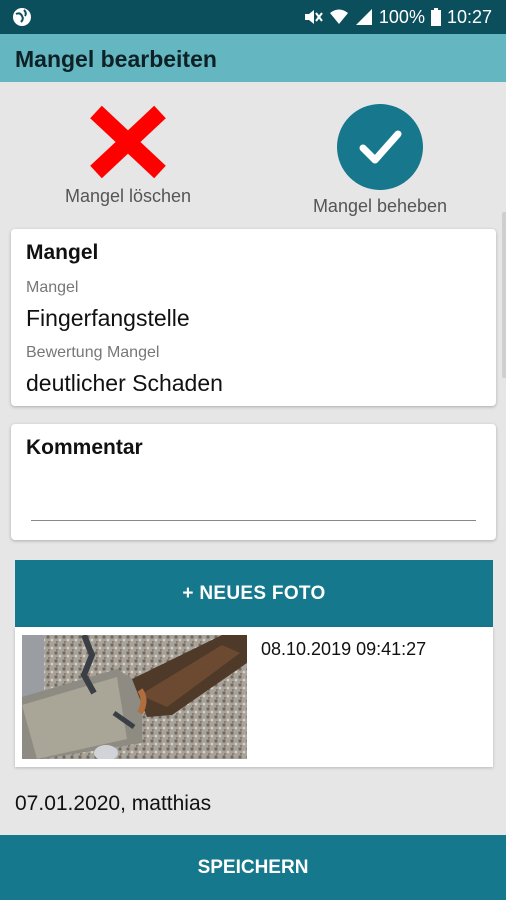 The height and width of the screenshot is (900, 506). What do you see at coordinates (52, 287) in the screenshot?
I see `mangel-field-label: Mangel` at bounding box center [52, 287].